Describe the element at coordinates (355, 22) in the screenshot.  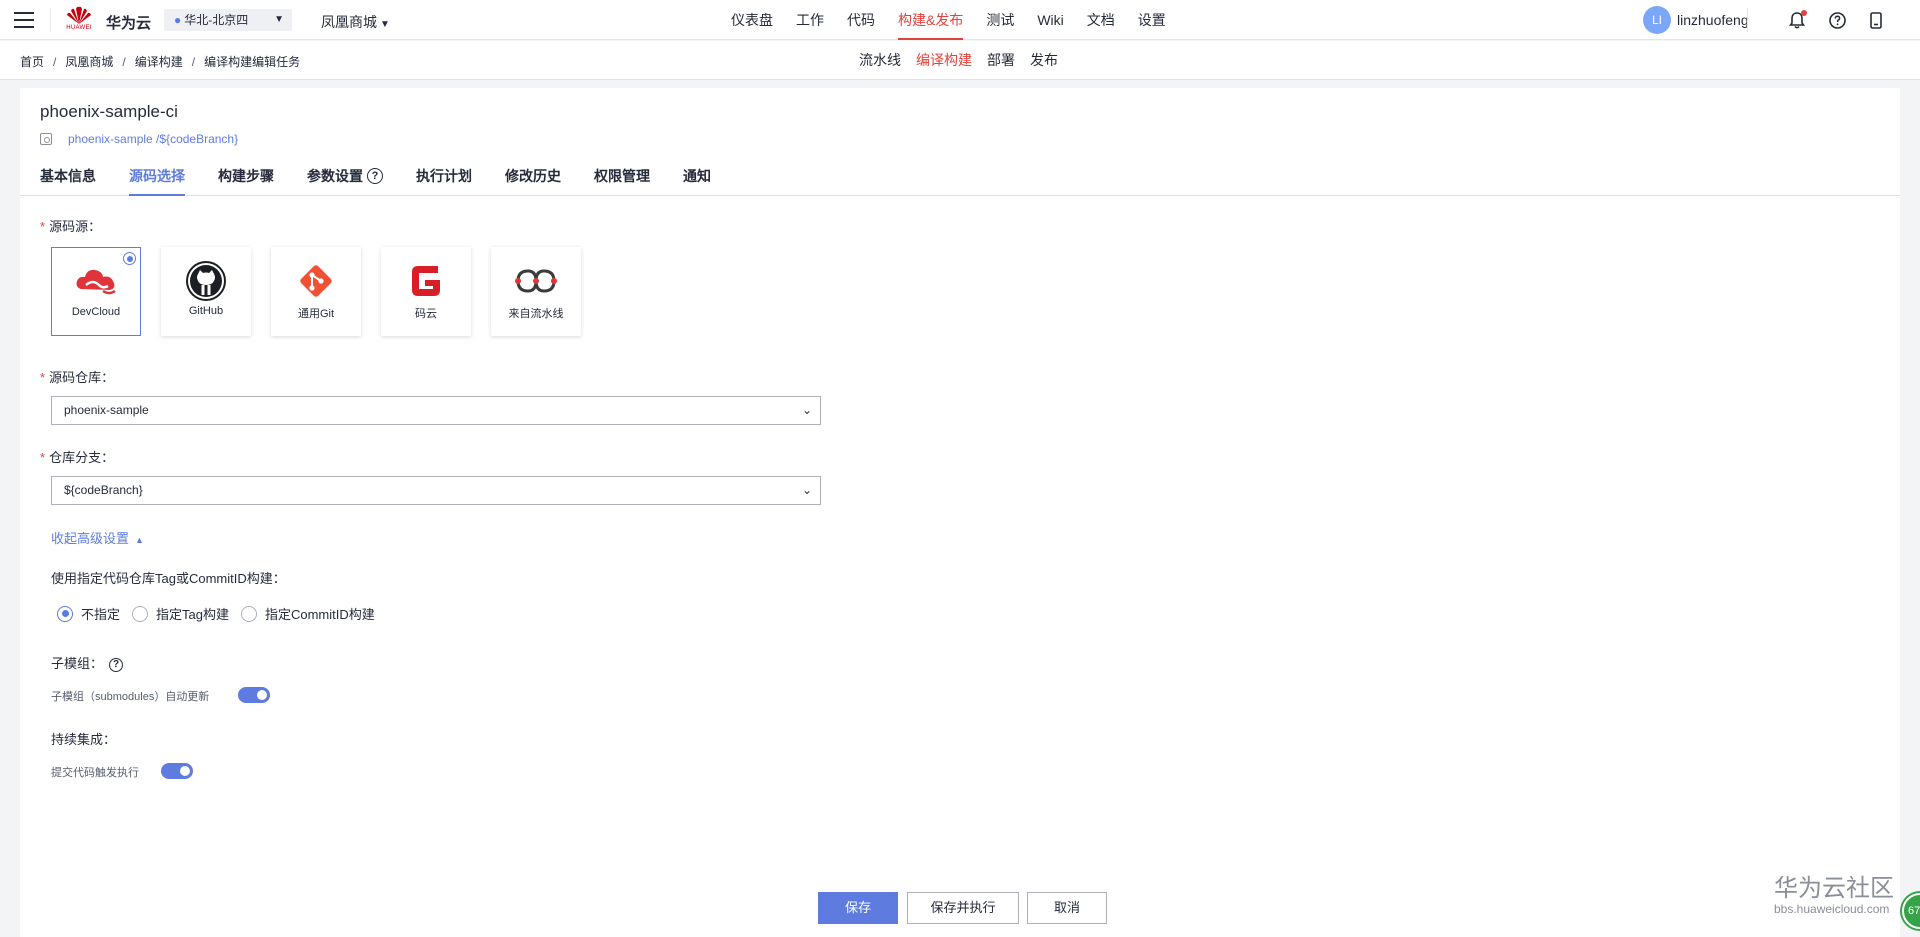
I see `project-selector: 凤凰商城 ▼` at that location.